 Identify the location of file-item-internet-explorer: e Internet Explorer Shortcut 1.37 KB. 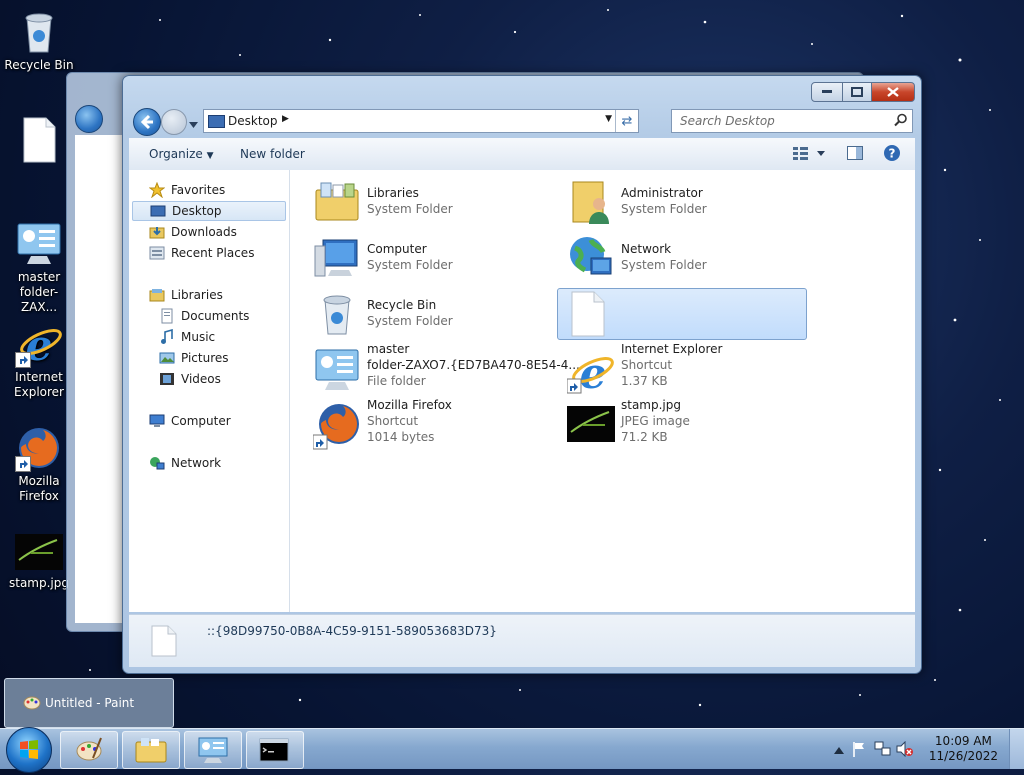
(669, 370).